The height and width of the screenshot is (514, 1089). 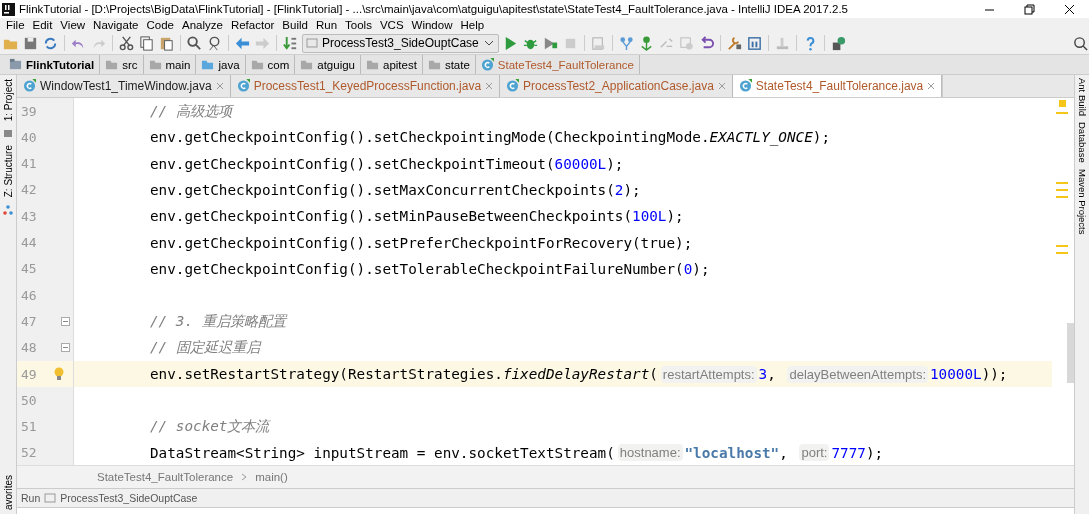 I want to click on module-icon, so click(x=15, y=64).